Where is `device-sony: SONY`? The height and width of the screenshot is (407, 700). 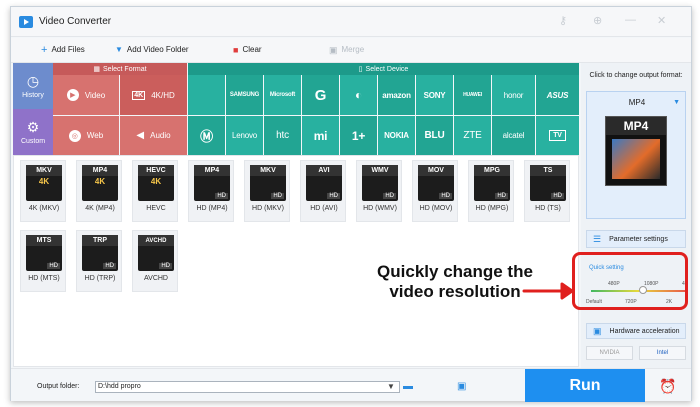
device-sony: SONY is located at coordinates (434, 95).